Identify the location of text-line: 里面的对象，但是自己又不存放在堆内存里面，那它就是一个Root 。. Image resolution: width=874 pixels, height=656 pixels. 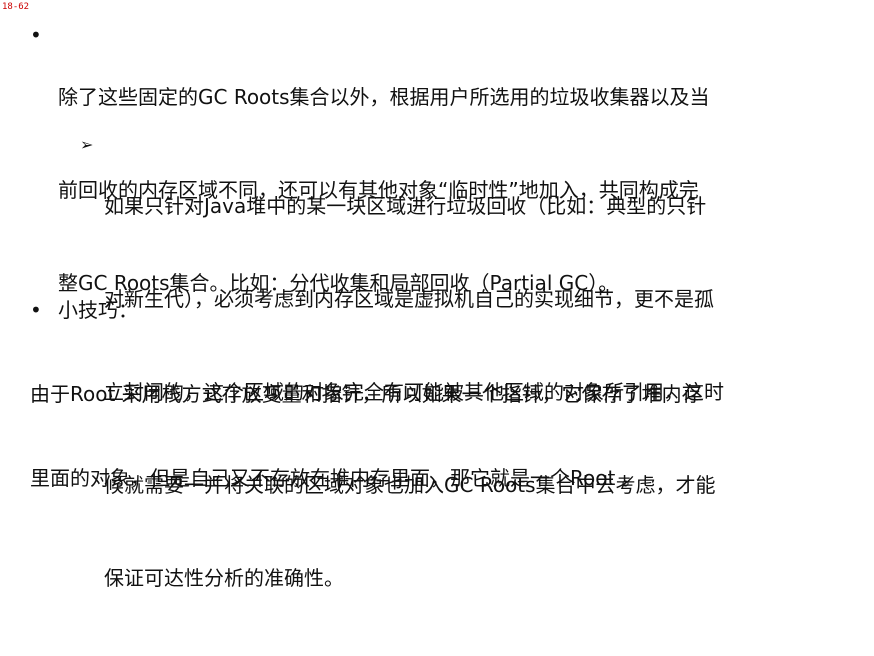
(336, 478).